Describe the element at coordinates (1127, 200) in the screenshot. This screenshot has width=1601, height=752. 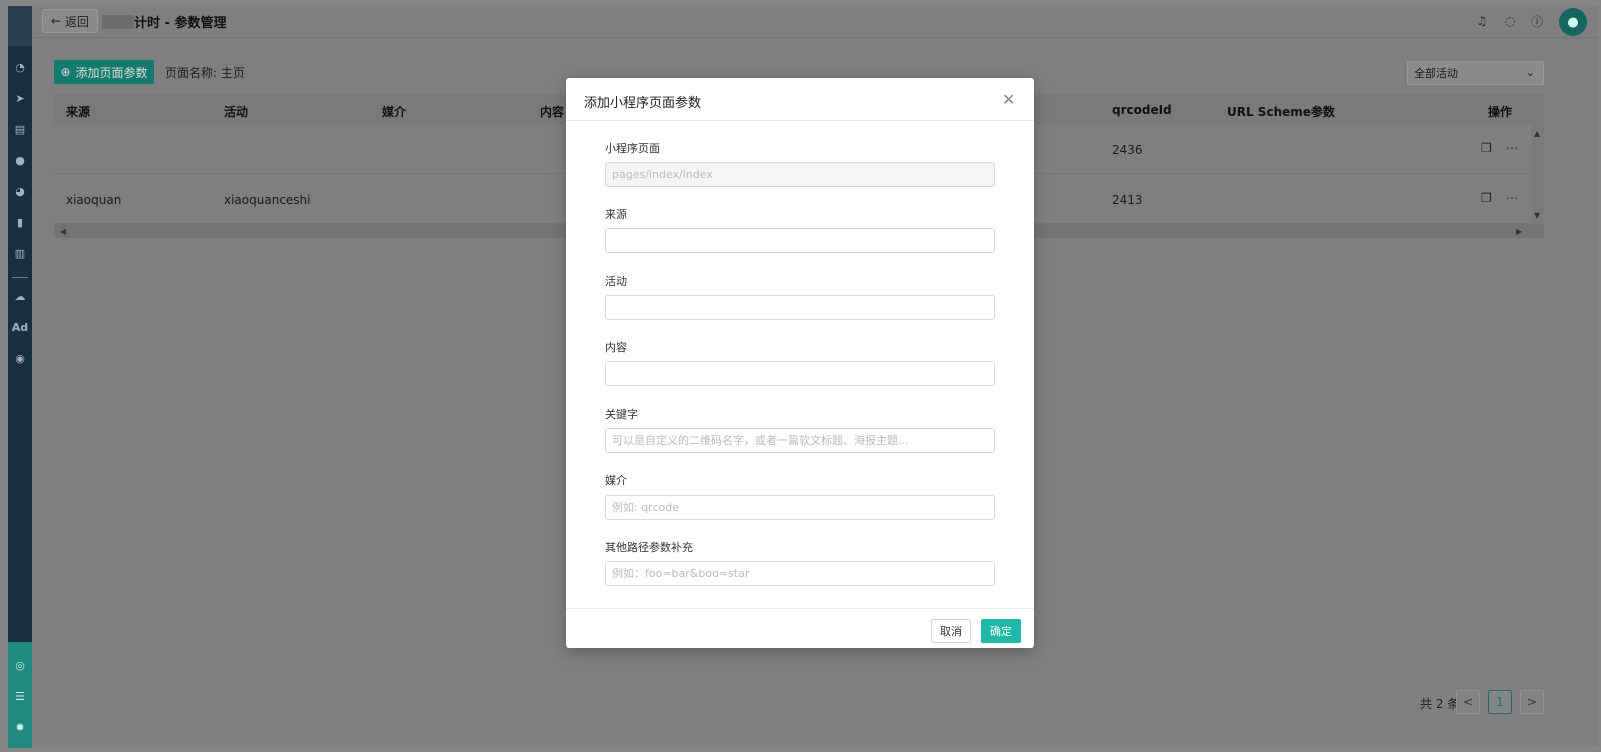
I see `cell-qrcode-id: 2413` at that location.